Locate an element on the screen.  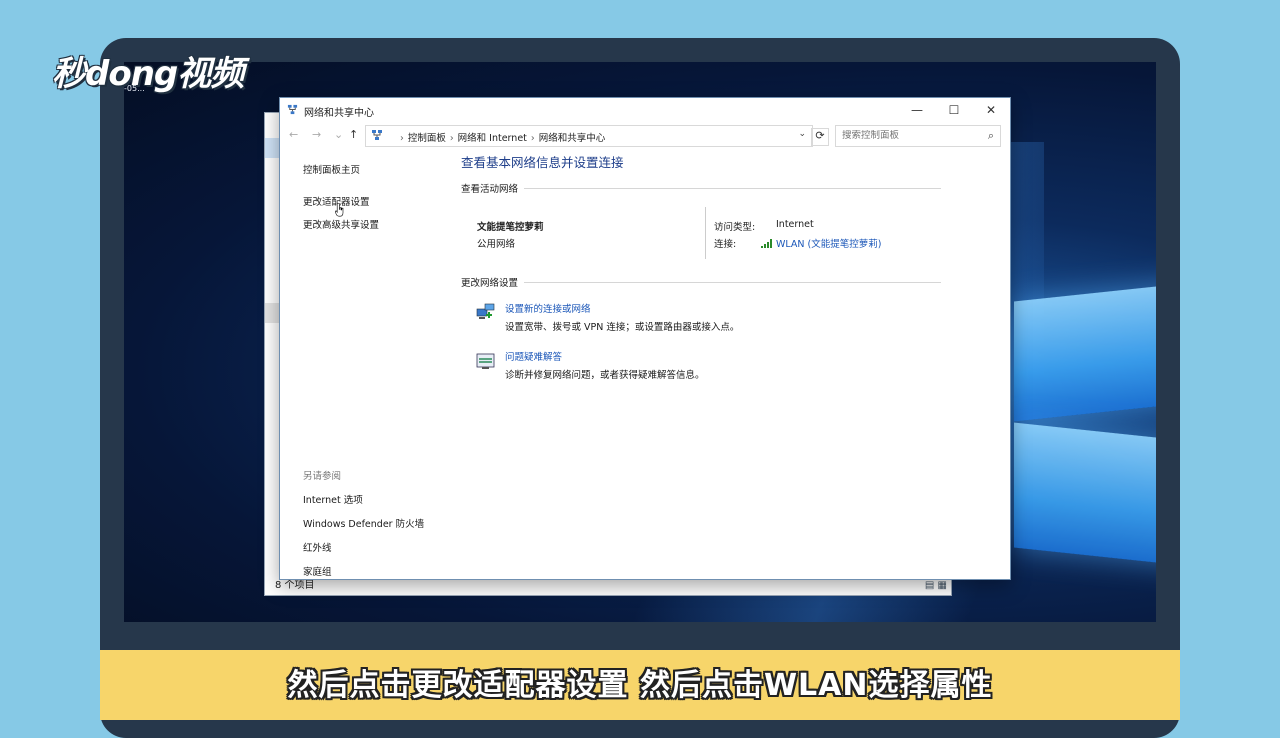
back-button: ← is located at coordinates (293, 134).